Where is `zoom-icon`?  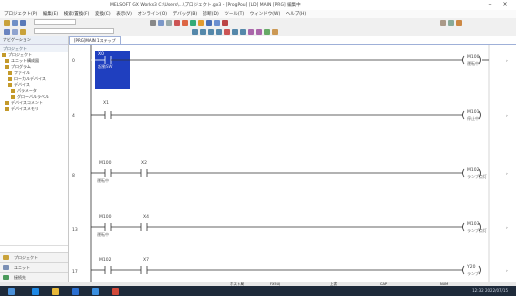
zoom-icon is located at coordinates (443, 22).